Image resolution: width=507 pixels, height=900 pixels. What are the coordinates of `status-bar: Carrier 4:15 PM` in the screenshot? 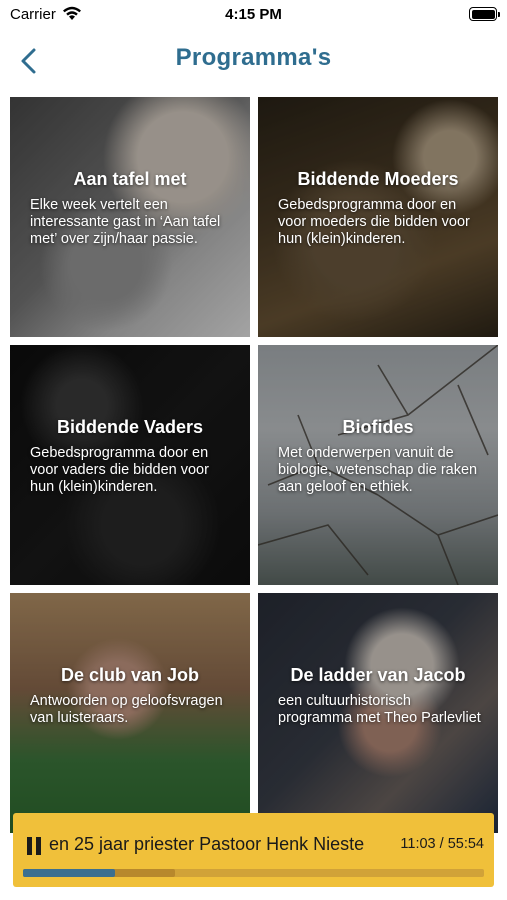 It's located at (253, 15).